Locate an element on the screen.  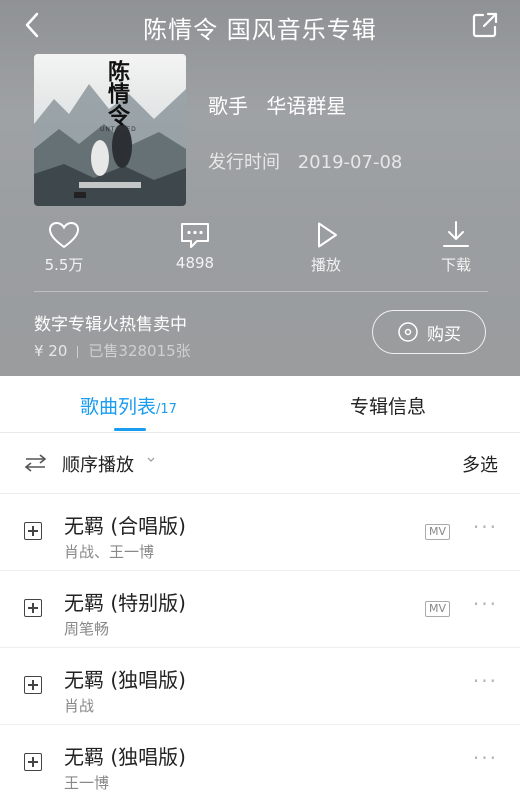
tab-song-list: 歌曲列表/17 is located at coordinates (128, 405).